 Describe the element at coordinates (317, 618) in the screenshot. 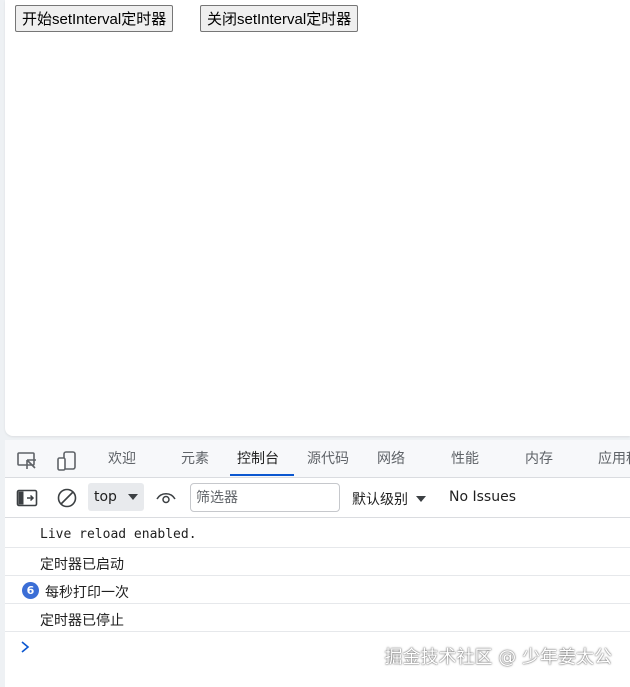

I see `console-message: 定时器已停止` at that location.